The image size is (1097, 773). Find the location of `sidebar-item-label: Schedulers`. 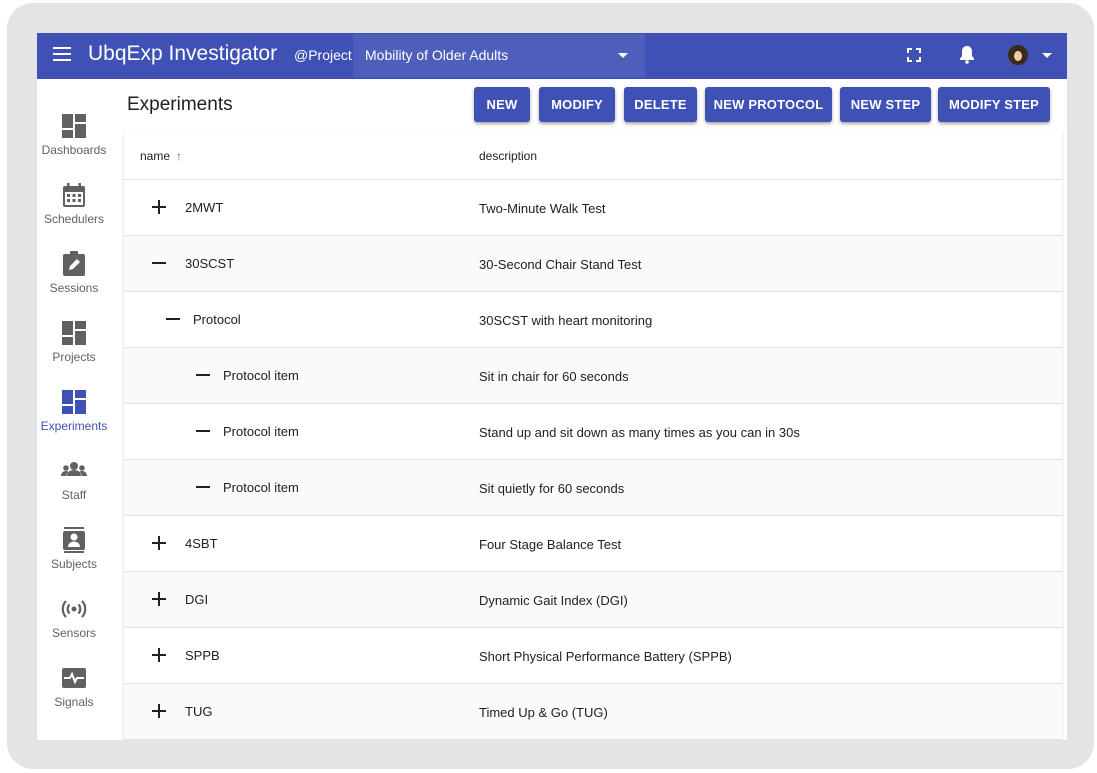

sidebar-item-label: Schedulers is located at coordinates (74, 219).